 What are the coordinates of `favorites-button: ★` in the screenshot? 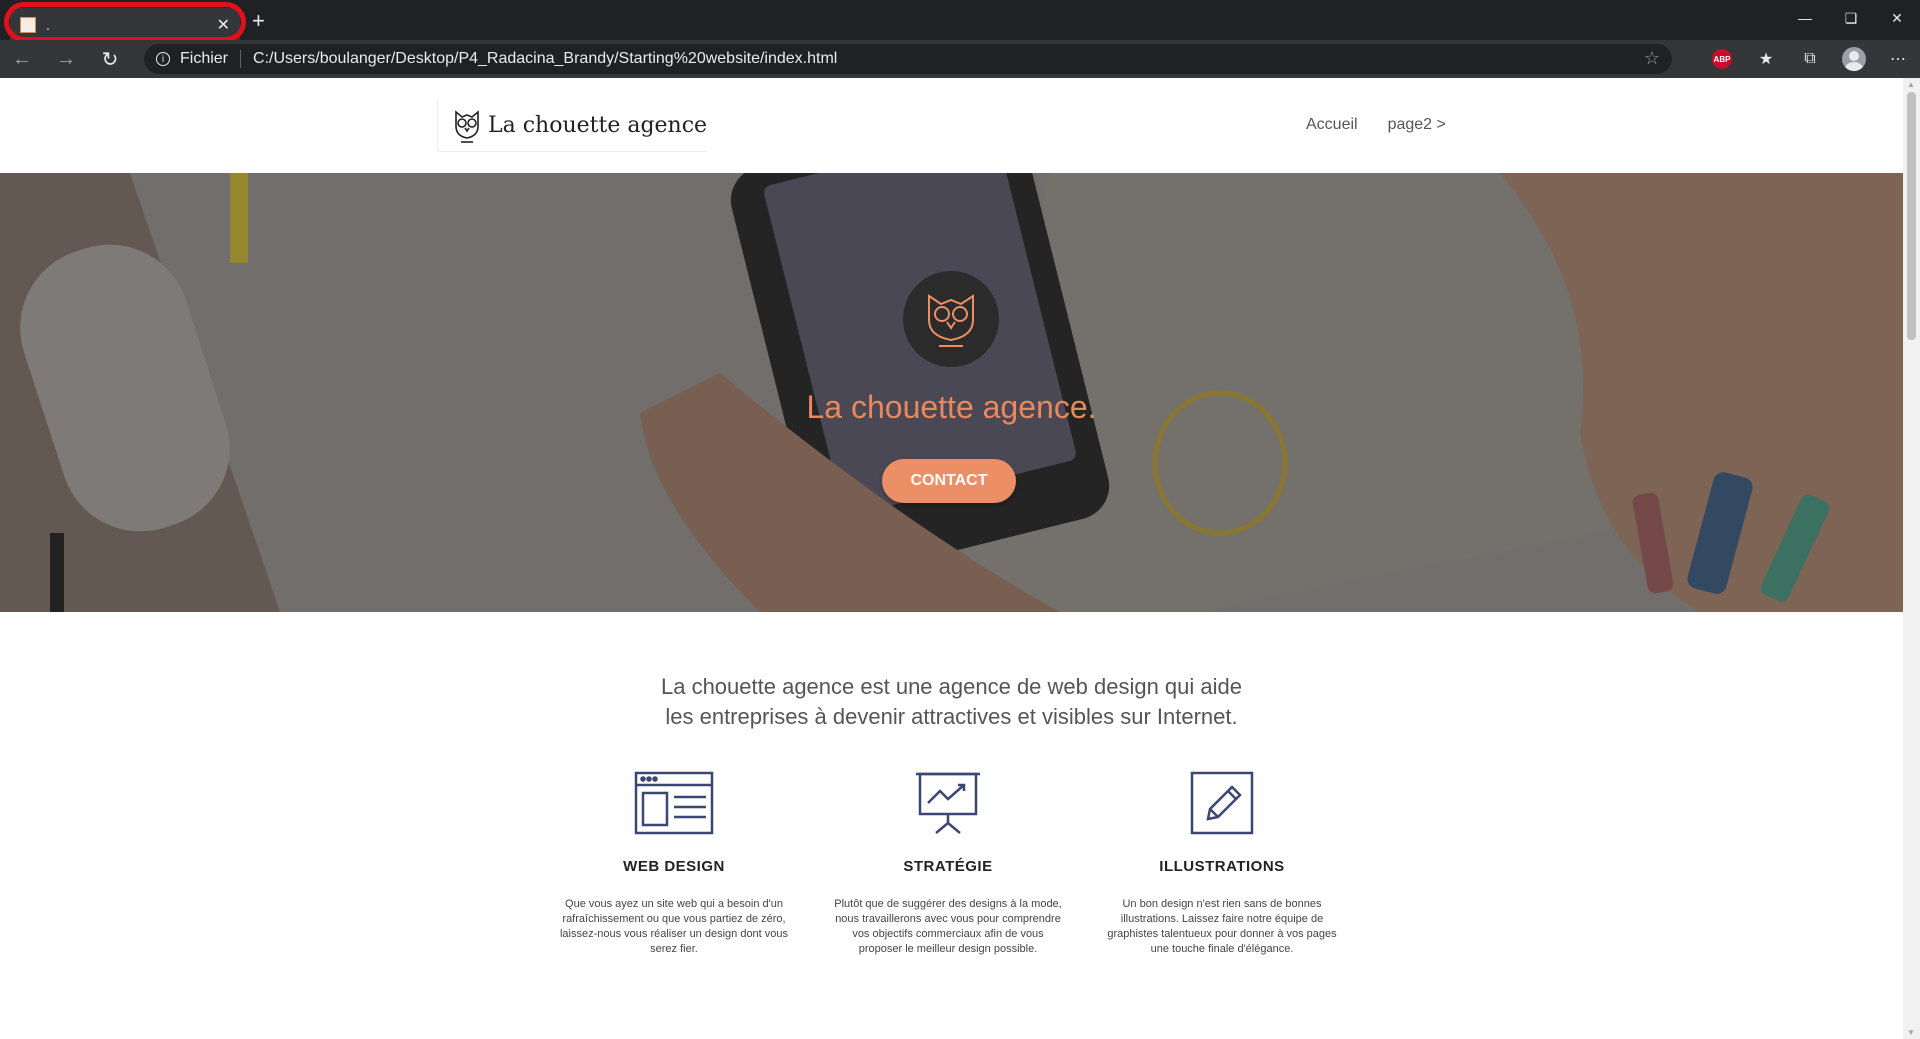 It's located at (1766, 59).